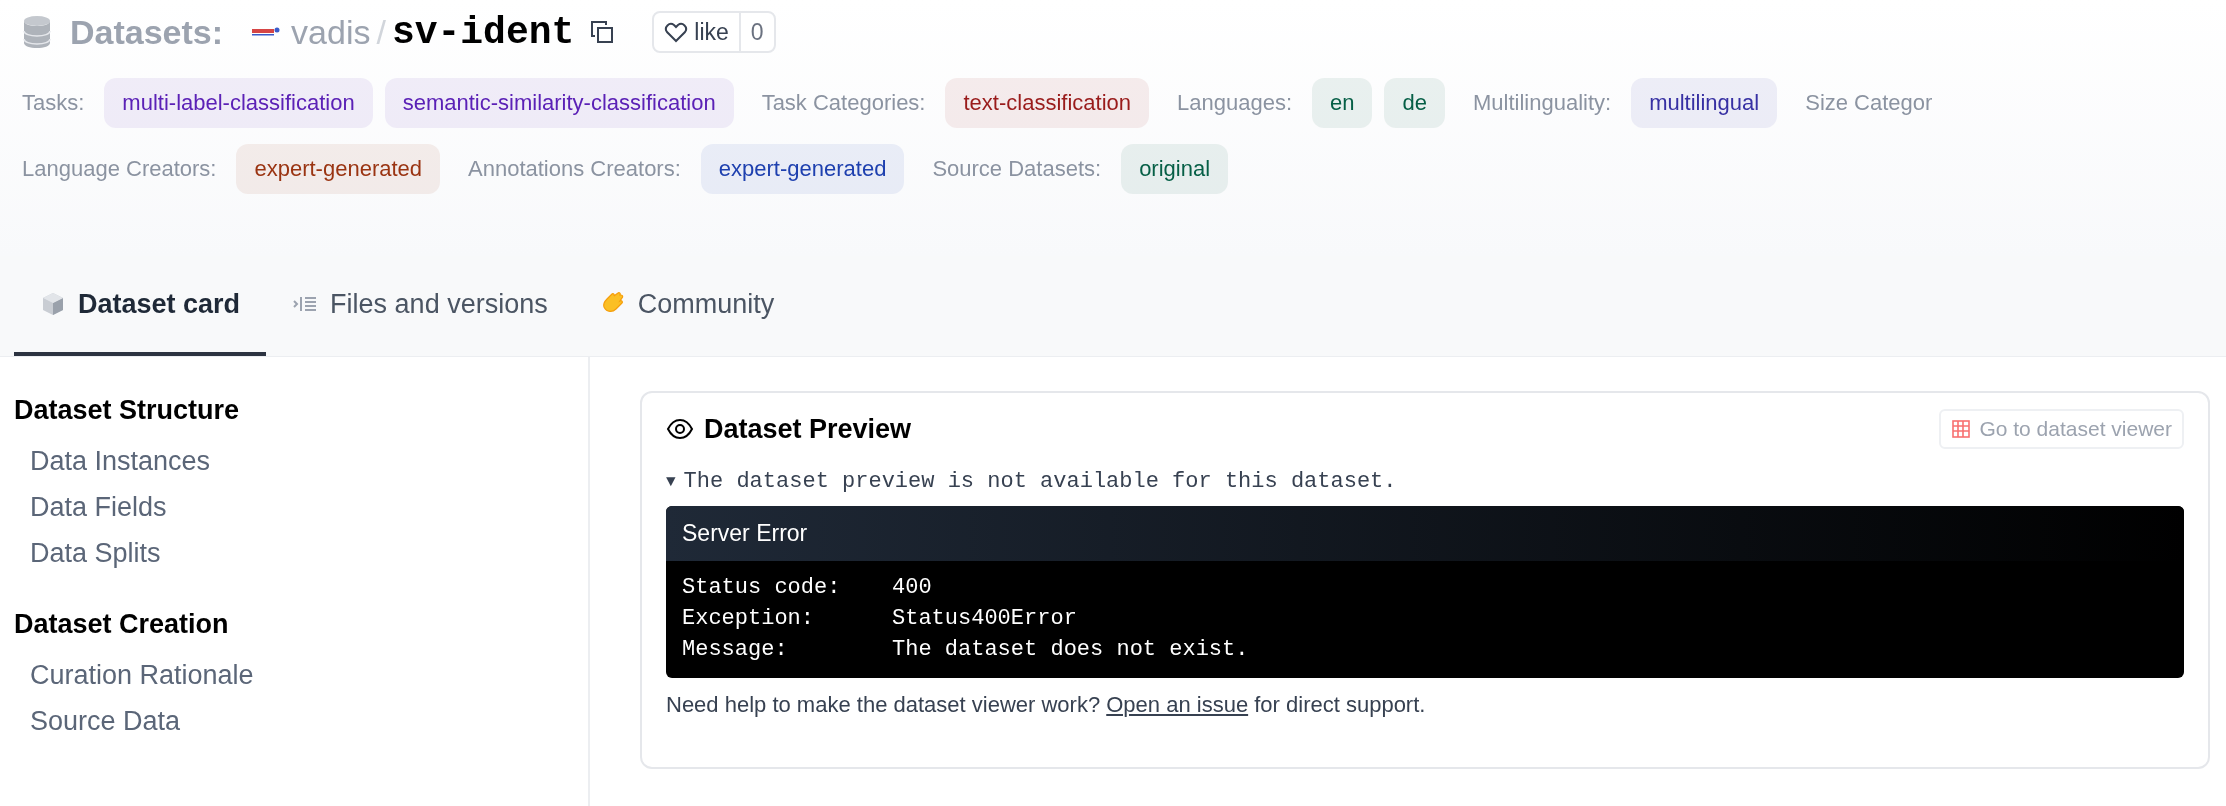 The width and height of the screenshot is (2226, 806). What do you see at coordinates (309, 675) in the screenshot?
I see `sidebar-item: Curation Rationale` at bounding box center [309, 675].